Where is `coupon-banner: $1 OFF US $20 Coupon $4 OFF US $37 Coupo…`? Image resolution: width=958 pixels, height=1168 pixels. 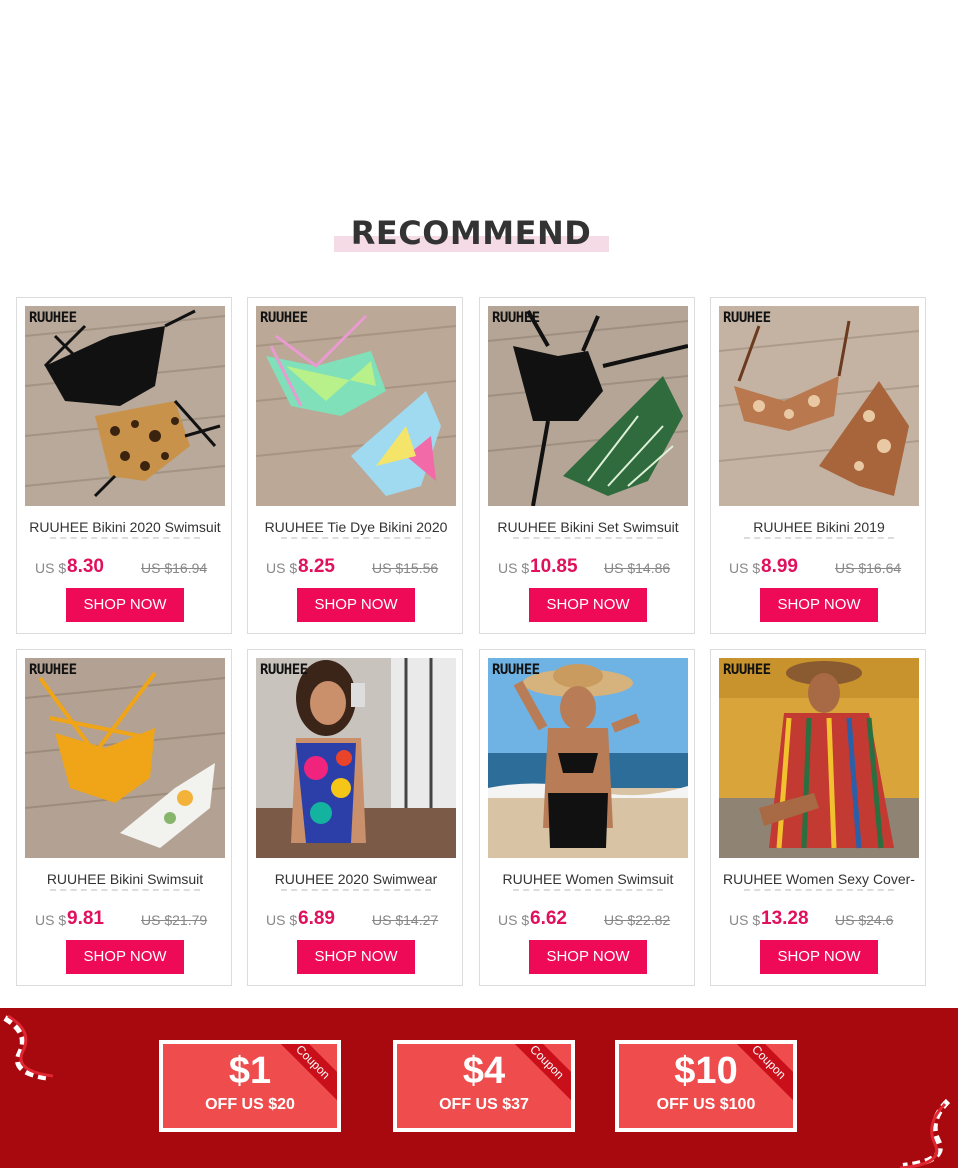 coupon-banner: $1 OFF US $20 Coupon $4 OFF US $37 Coupo… is located at coordinates (479, 1088).